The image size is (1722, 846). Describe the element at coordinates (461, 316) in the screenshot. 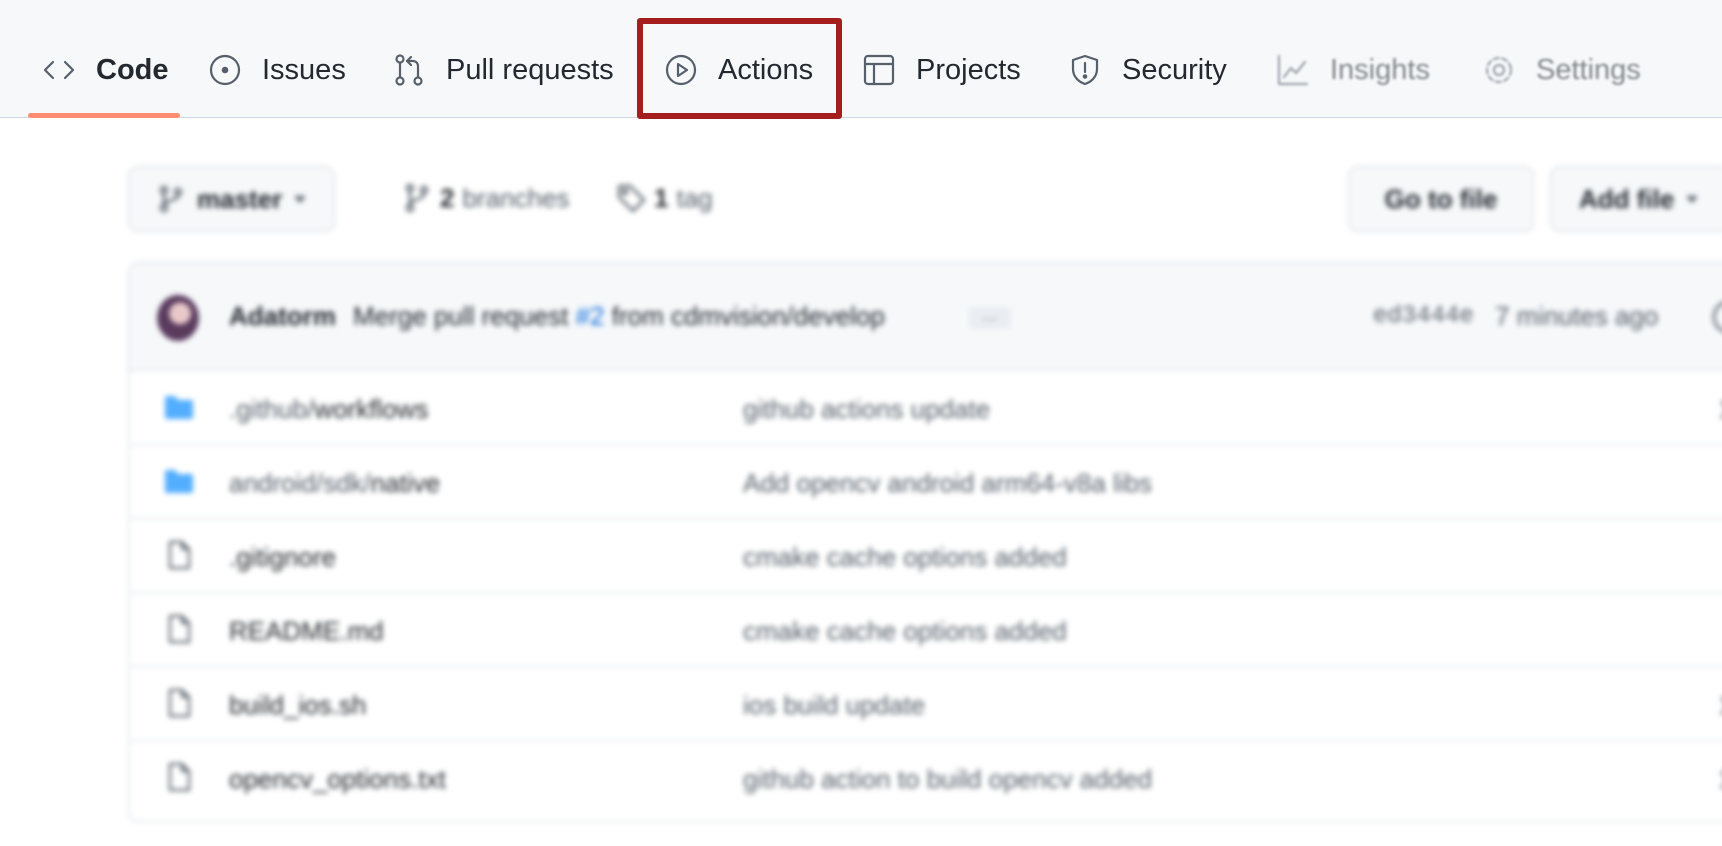

I see `commit-message-prefix: Merge pull request` at that location.